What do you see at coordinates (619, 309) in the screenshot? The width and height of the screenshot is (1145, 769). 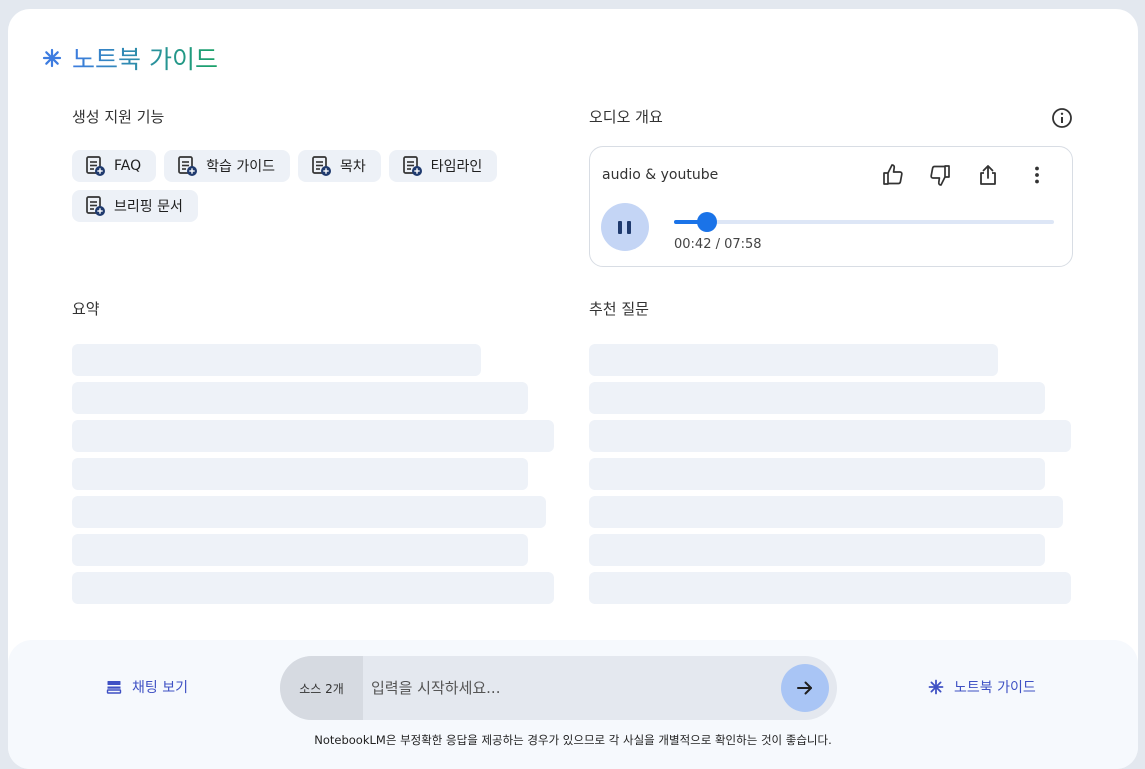 I see `suggested-questions-heading: 추천 질문` at bounding box center [619, 309].